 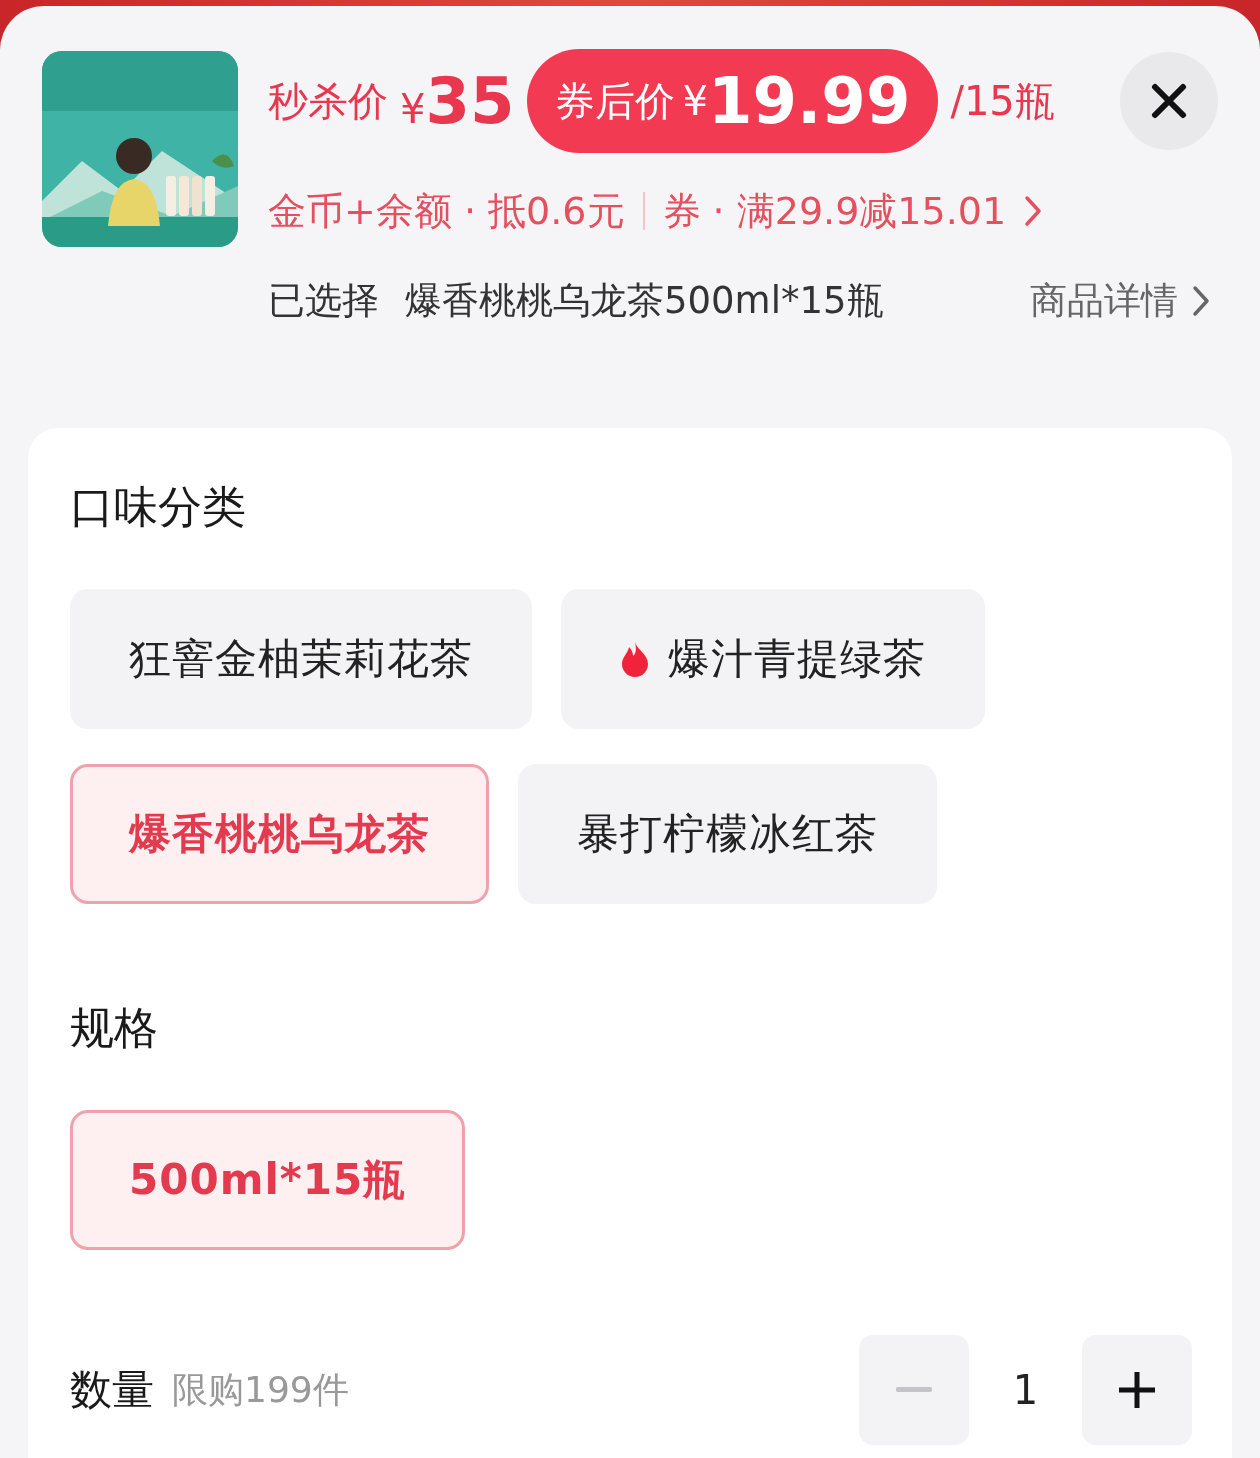 What do you see at coordinates (301, 659) in the screenshot?
I see `option-chip: 狂窨金柚茉莉花茶` at bounding box center [301, 659].